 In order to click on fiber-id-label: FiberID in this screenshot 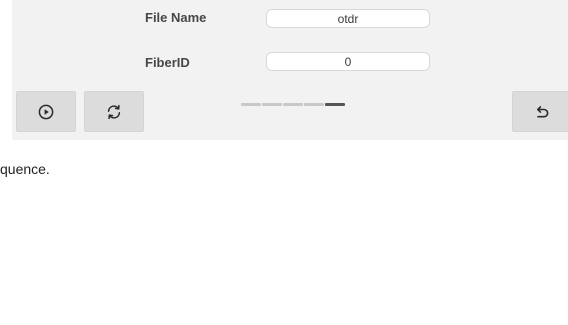, I will do `click(167, 62)`.